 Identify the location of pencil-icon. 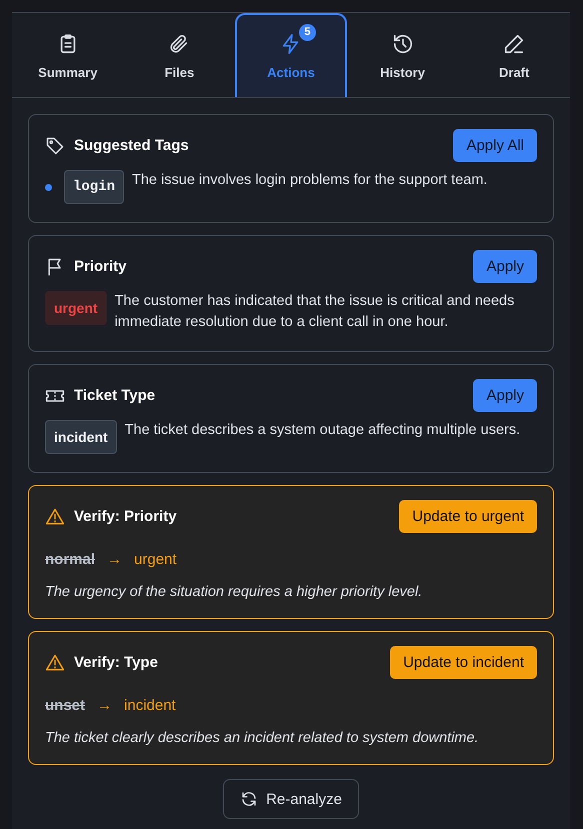
(514, 43).